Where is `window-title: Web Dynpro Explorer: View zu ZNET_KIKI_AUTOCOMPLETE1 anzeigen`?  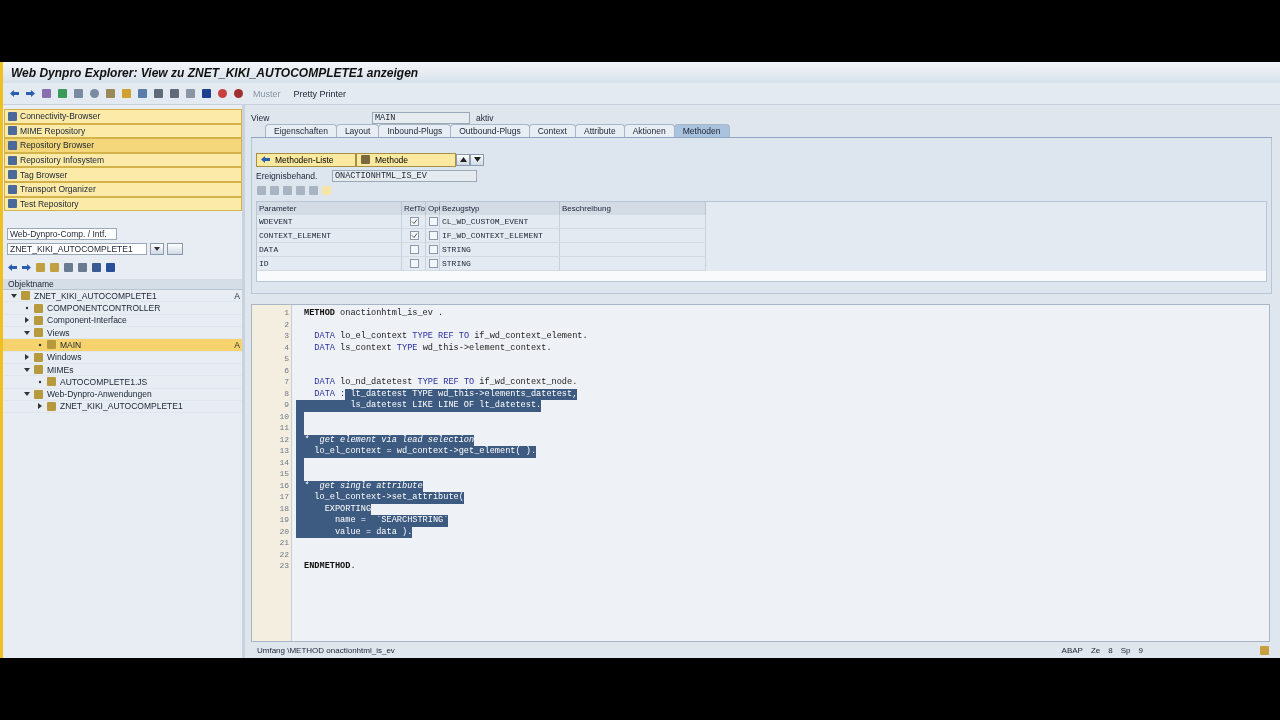
window-title: Web Dynpro Explorer: View zu ZNET_KIKI_AUTOCOMPLETE1 anzeigen is located at coordinates (641, 72).